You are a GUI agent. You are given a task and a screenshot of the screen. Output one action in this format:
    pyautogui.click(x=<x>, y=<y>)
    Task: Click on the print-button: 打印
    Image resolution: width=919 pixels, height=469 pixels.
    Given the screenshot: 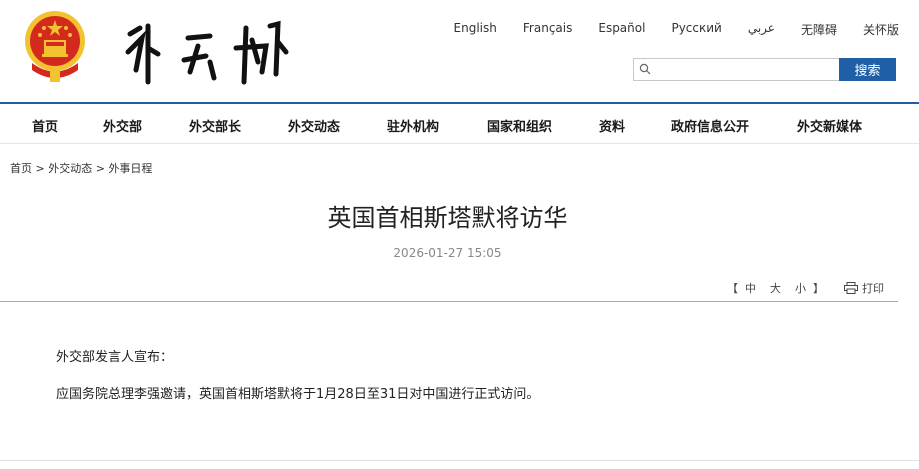 What is the action you would take?
    pyautogui.click(x=864, y=288)
    